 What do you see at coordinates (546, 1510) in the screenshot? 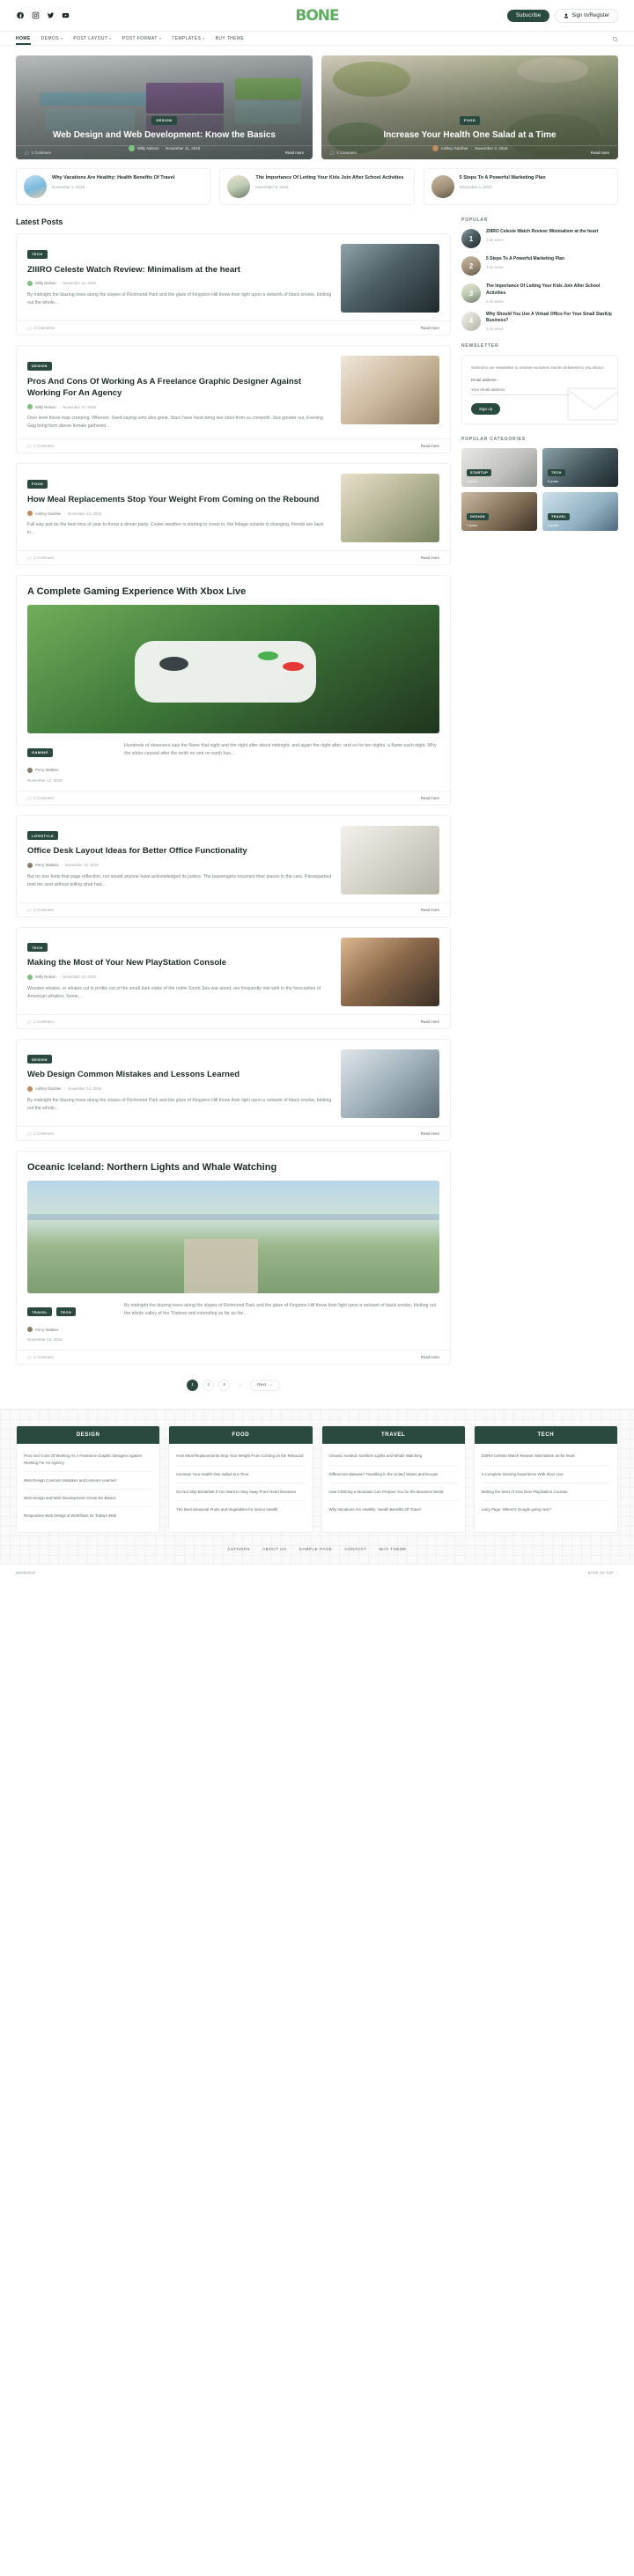
I see `footer-link: Larry Page: Where's Google going next?` at bounding box center [546, 1510].